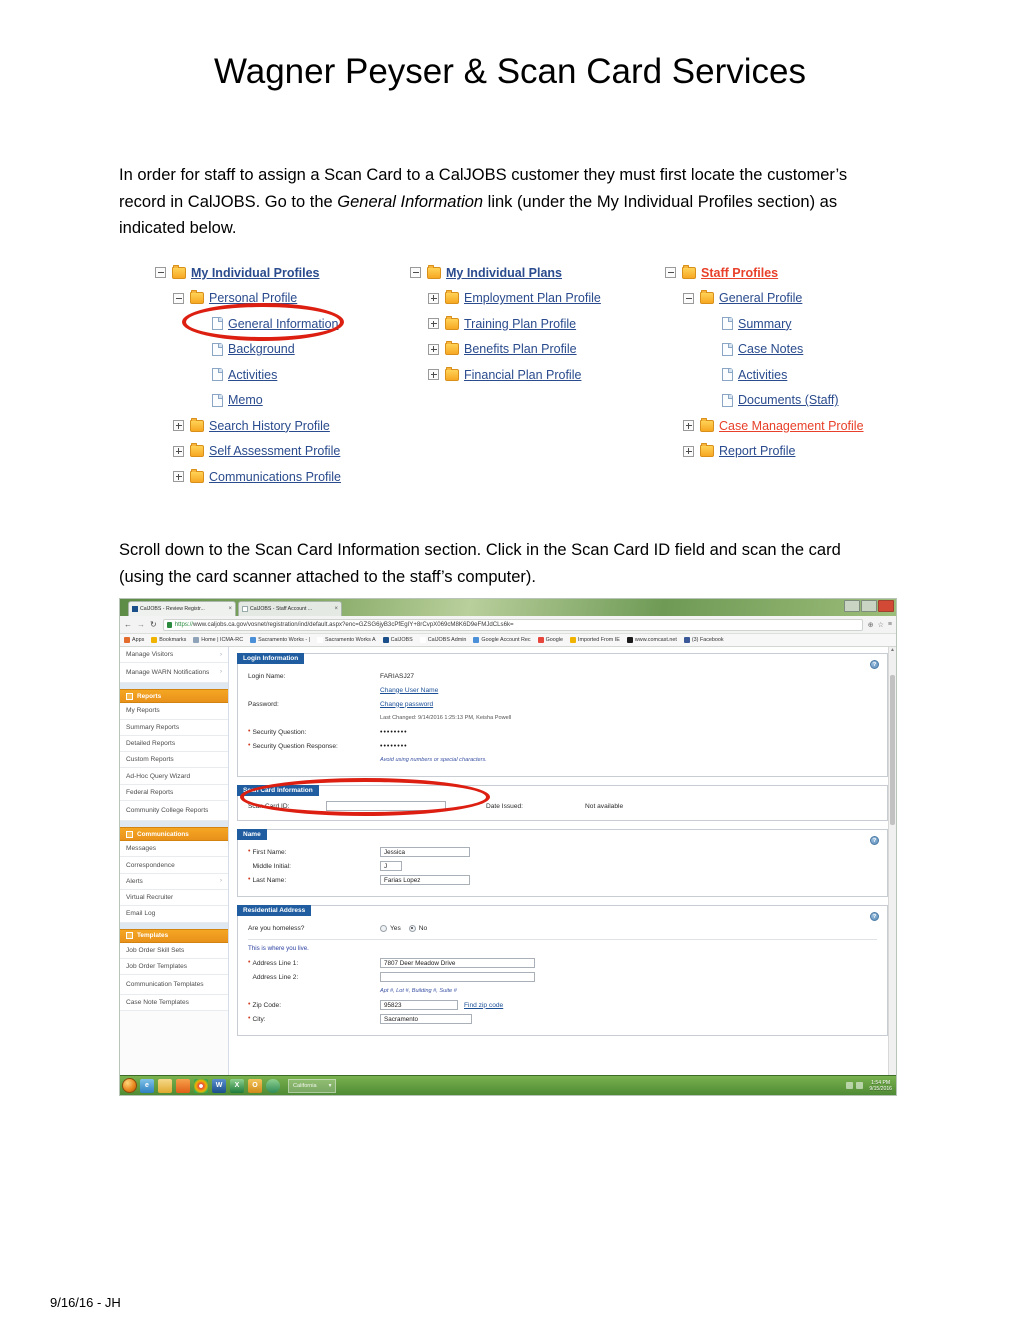 Image resolution: width=1020 pixels, height=1320 pixels. What do you see at coordinates (174, 950) in the screenshot?
I see `sidebar-item-job-order-skill-sets: Job Order Skill Sets` at bounding box center [174, 950].